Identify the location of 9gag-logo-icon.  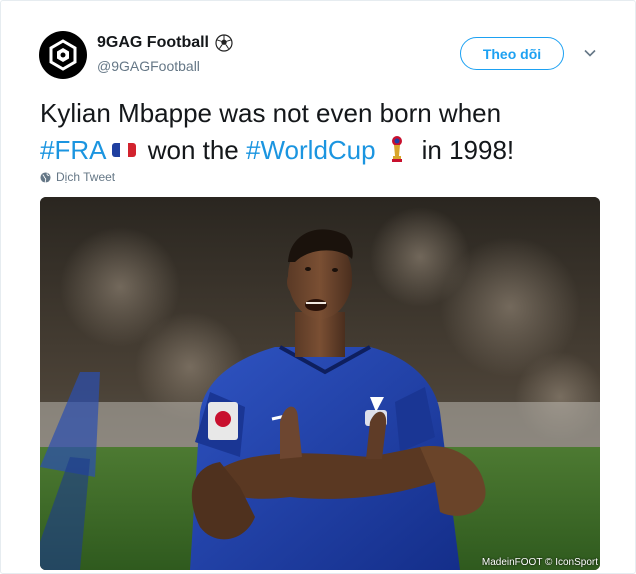
(63, 55).